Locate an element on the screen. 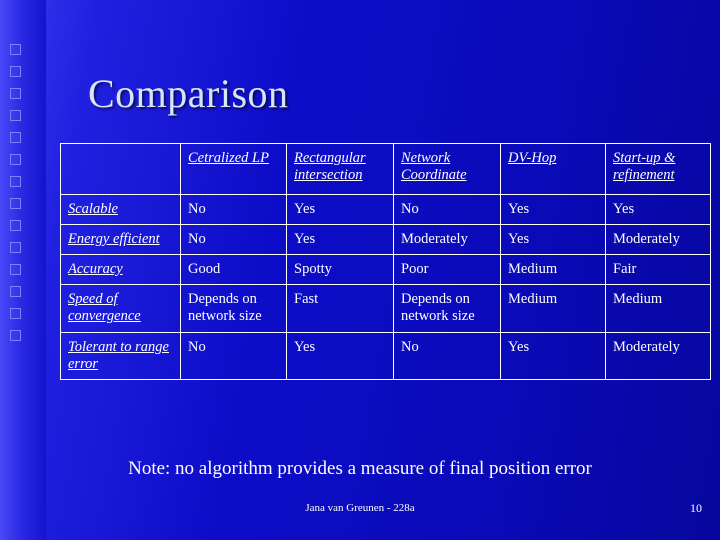 Image resolution: width=720 pixels, height=540 pixels. cell-scalable-dv-hop: Yes is located at coordinates (553, 209).